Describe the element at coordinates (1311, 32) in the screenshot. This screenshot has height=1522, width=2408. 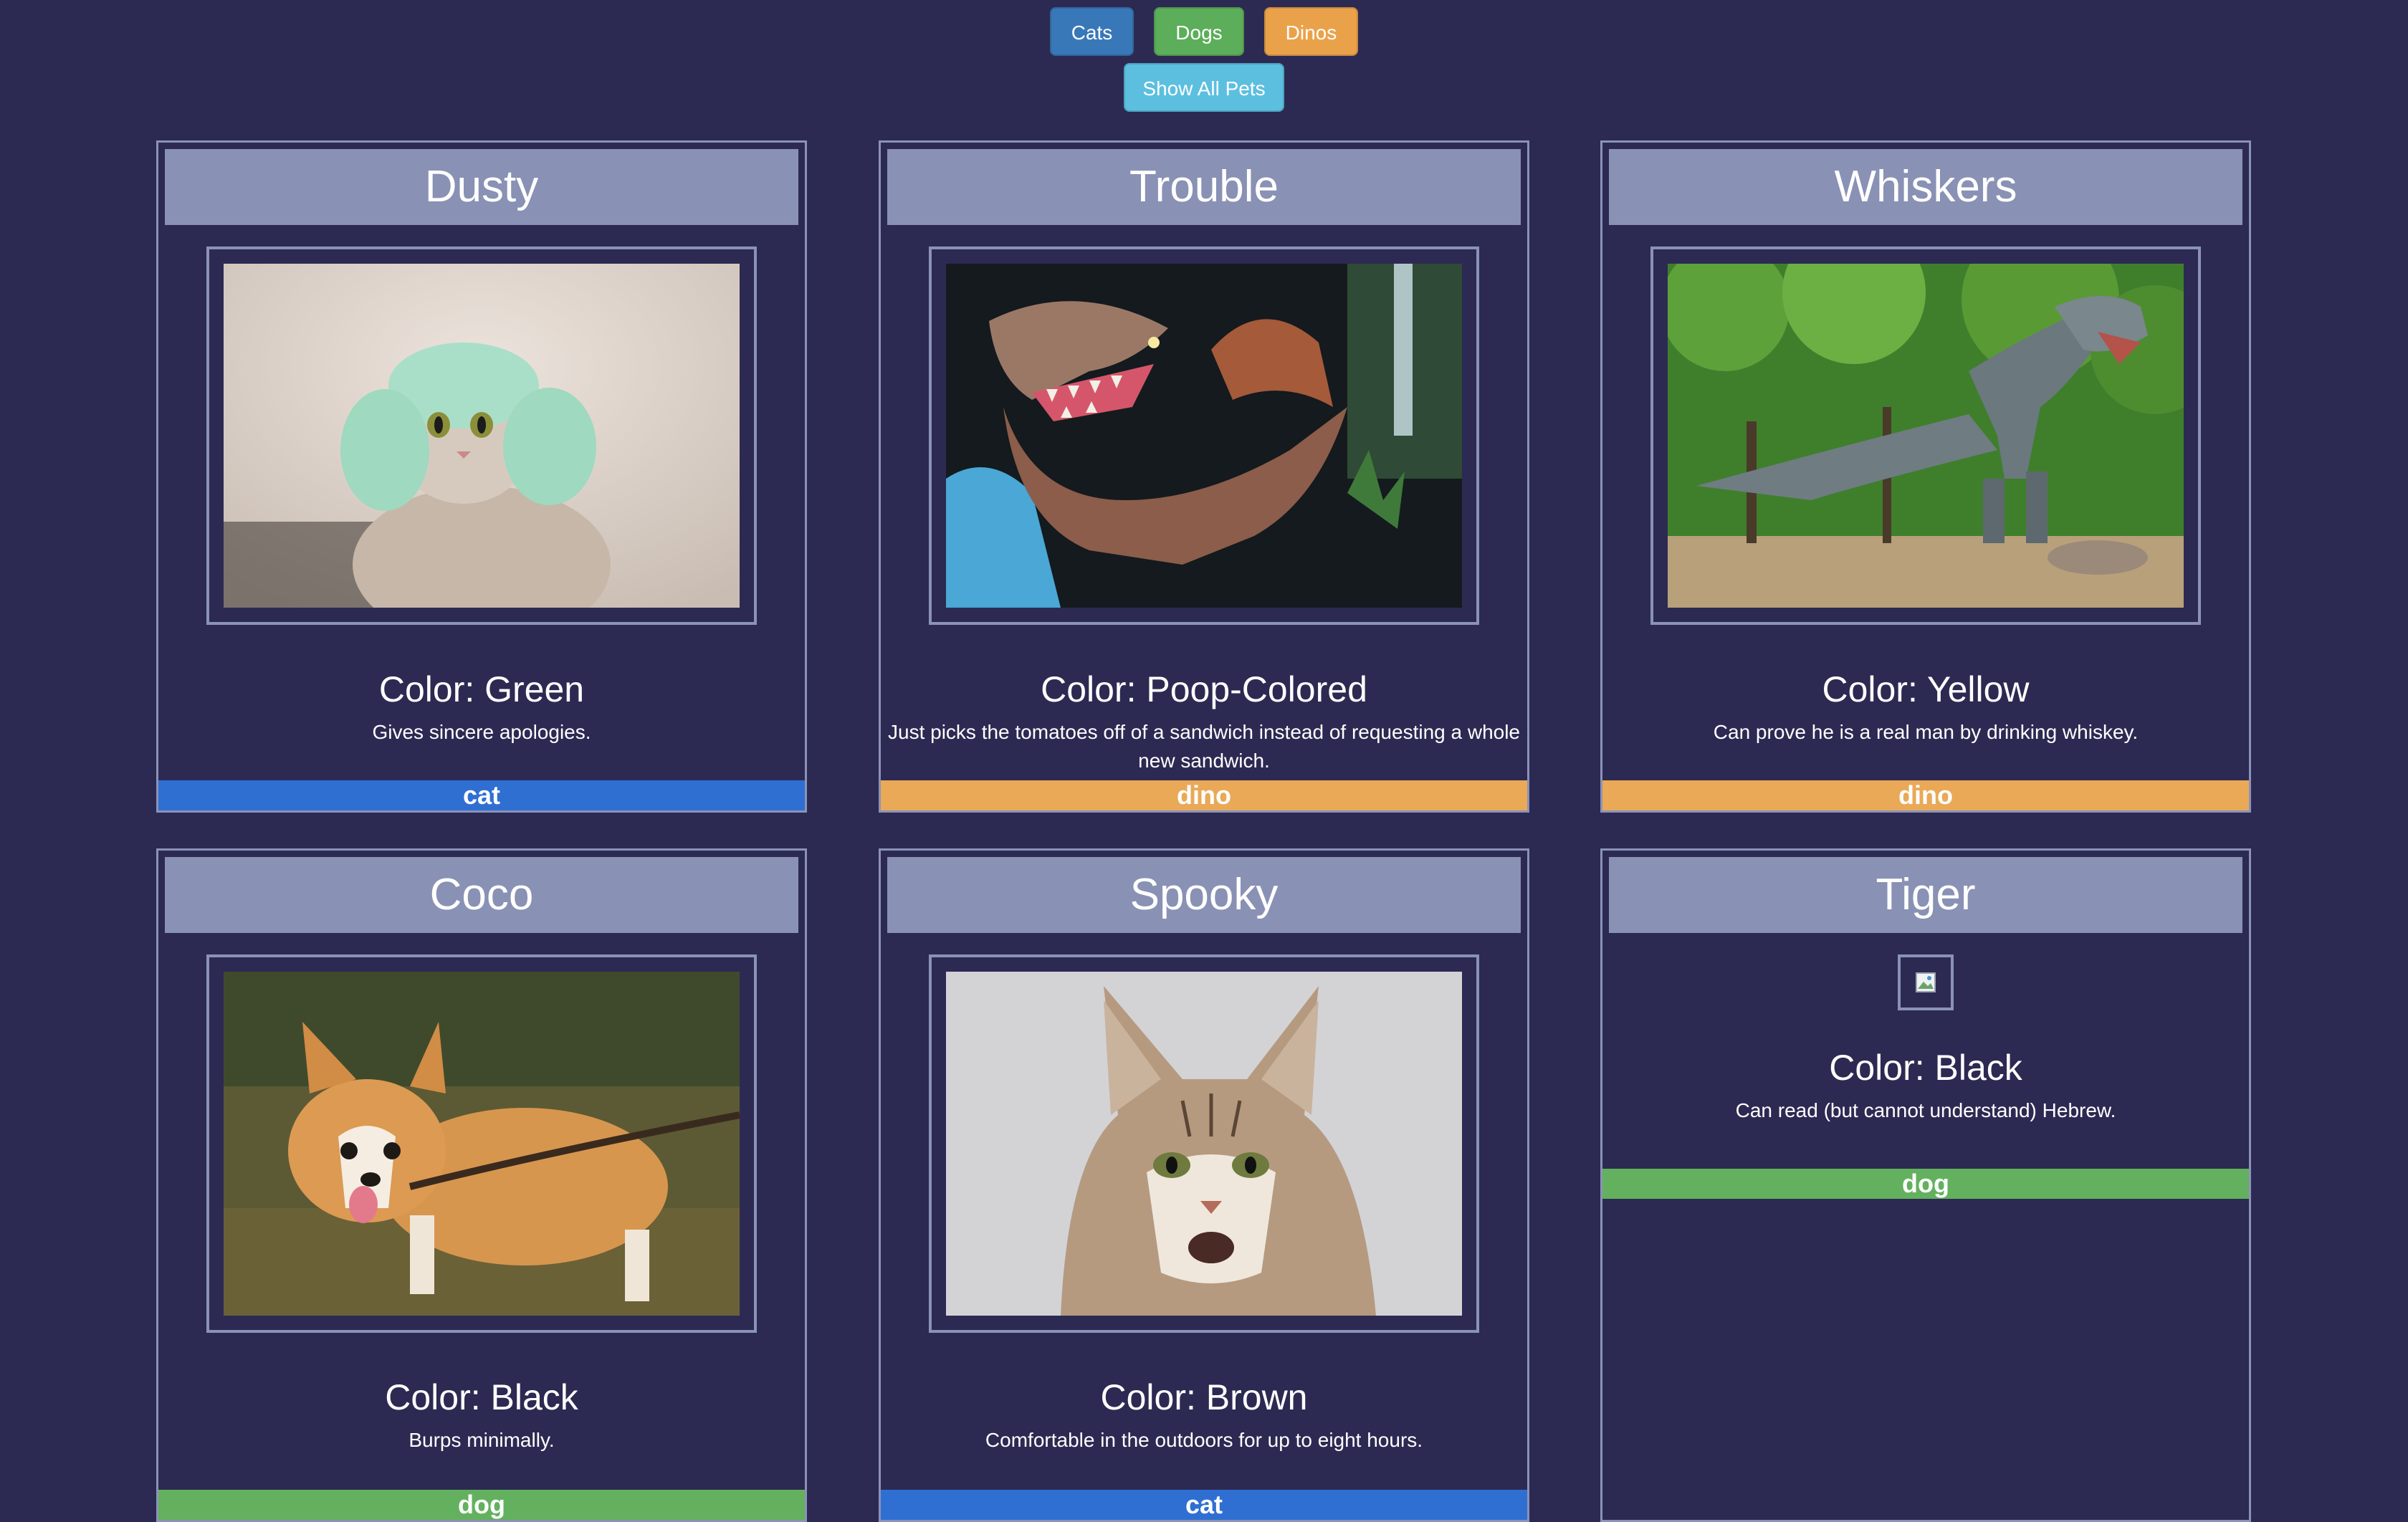
I see `dinos-filter-button: Dinos` at that location.